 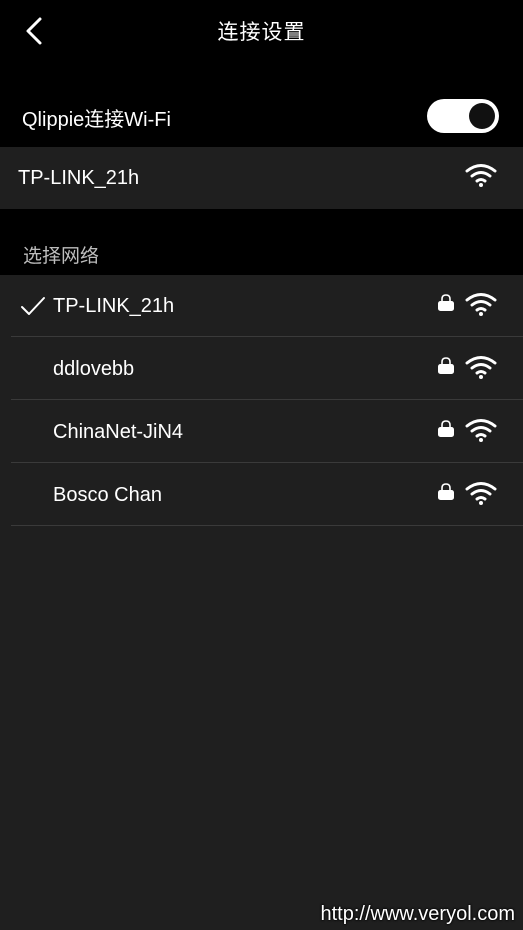 I want to click on list-item: TP-LINK_21h, so click(x=261, y=306).